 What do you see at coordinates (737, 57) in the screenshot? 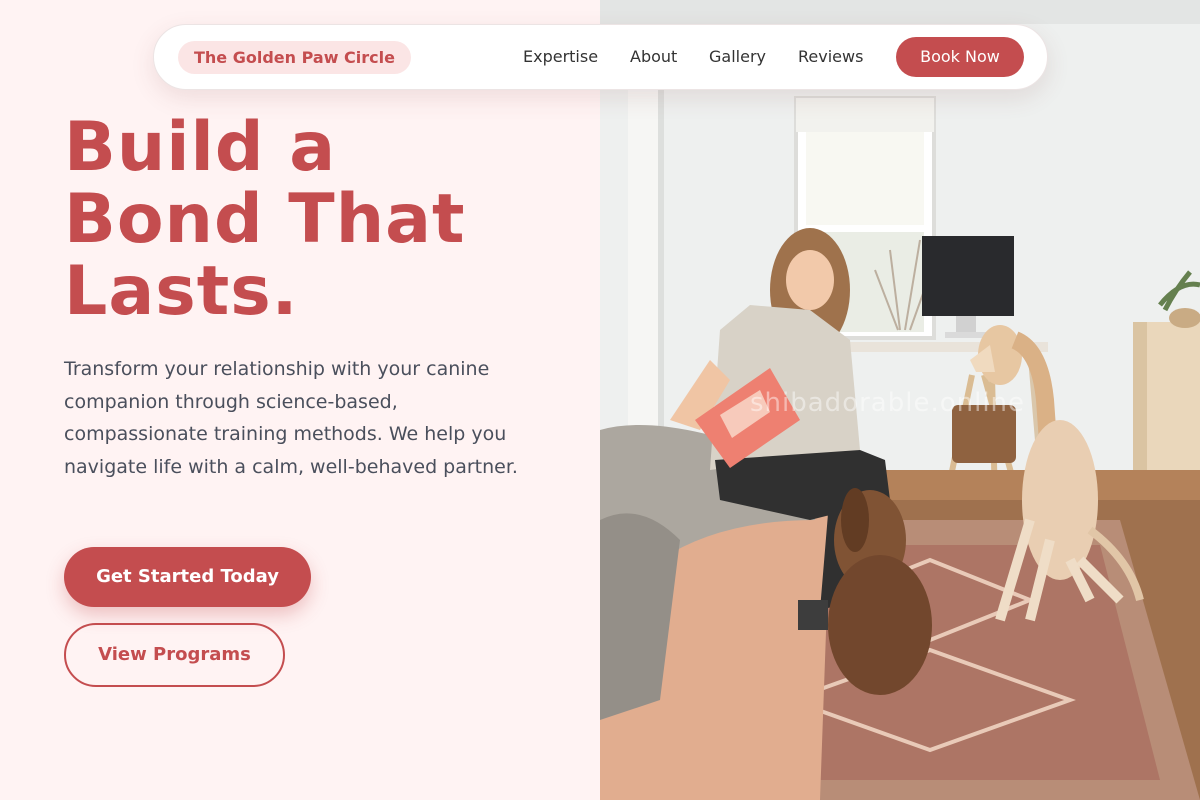
I see `nav-link-gallery: Gallery` at bounding box center [737, 57].